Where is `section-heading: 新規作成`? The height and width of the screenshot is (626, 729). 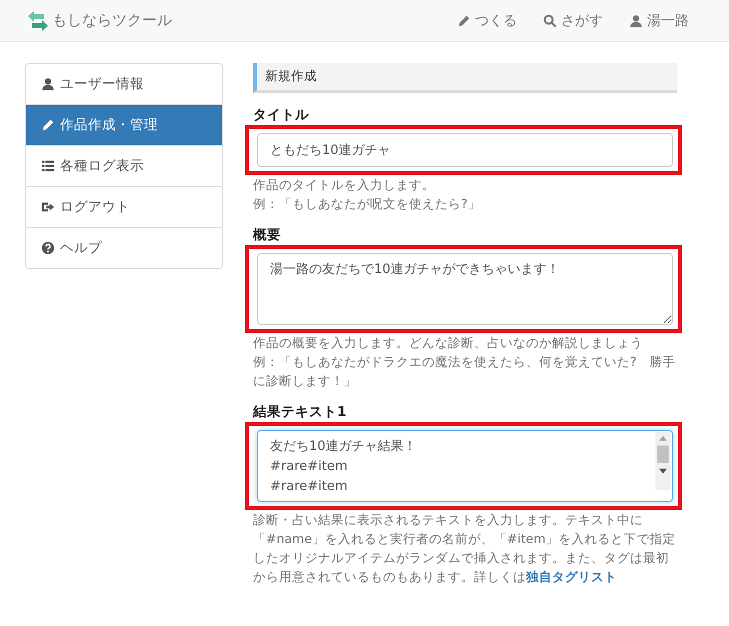 section-heading: 新規作成 is located at coordinates (465, 78).